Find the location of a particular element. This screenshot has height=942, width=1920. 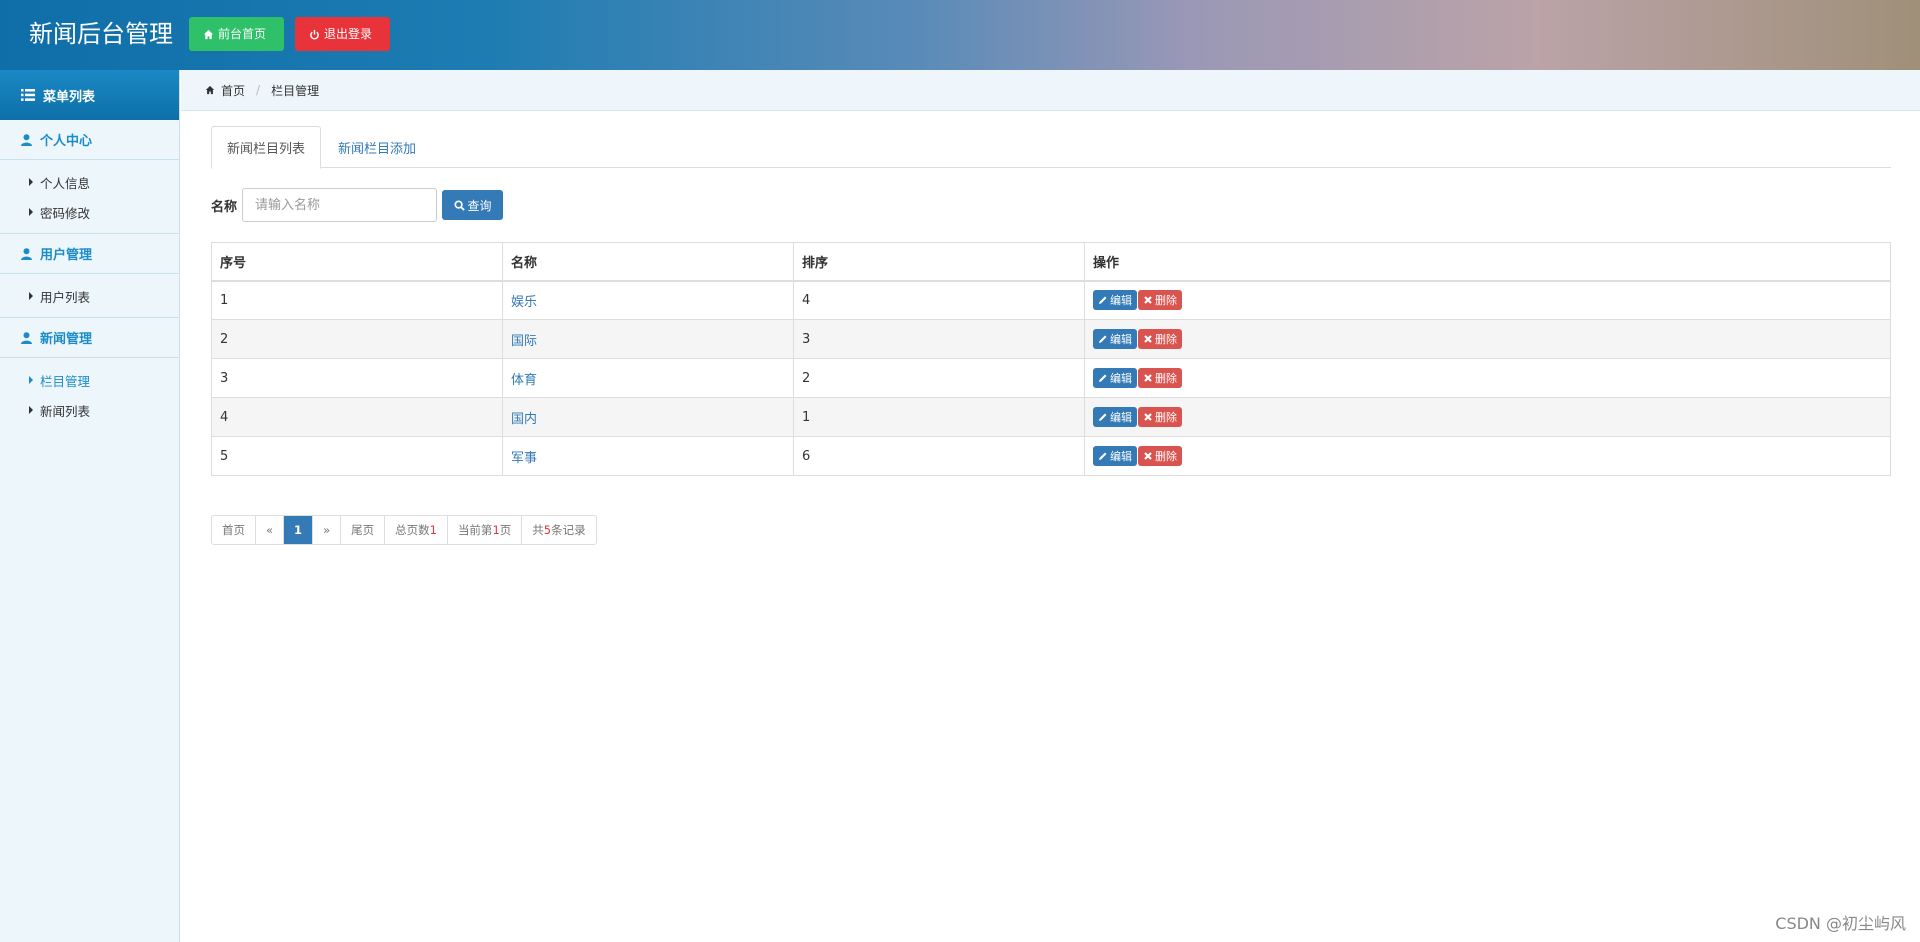

cell-name-link: 国际 is located at coordinates (648, 339).